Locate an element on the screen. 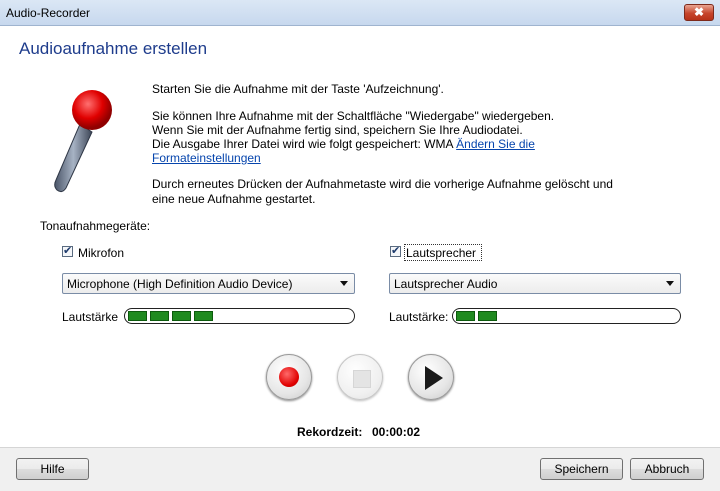 Image resolution: width=720 pixels, height=491 pixels. button-bar: Hilfe Speichern Abbruch is located at coordinates (360, 469).